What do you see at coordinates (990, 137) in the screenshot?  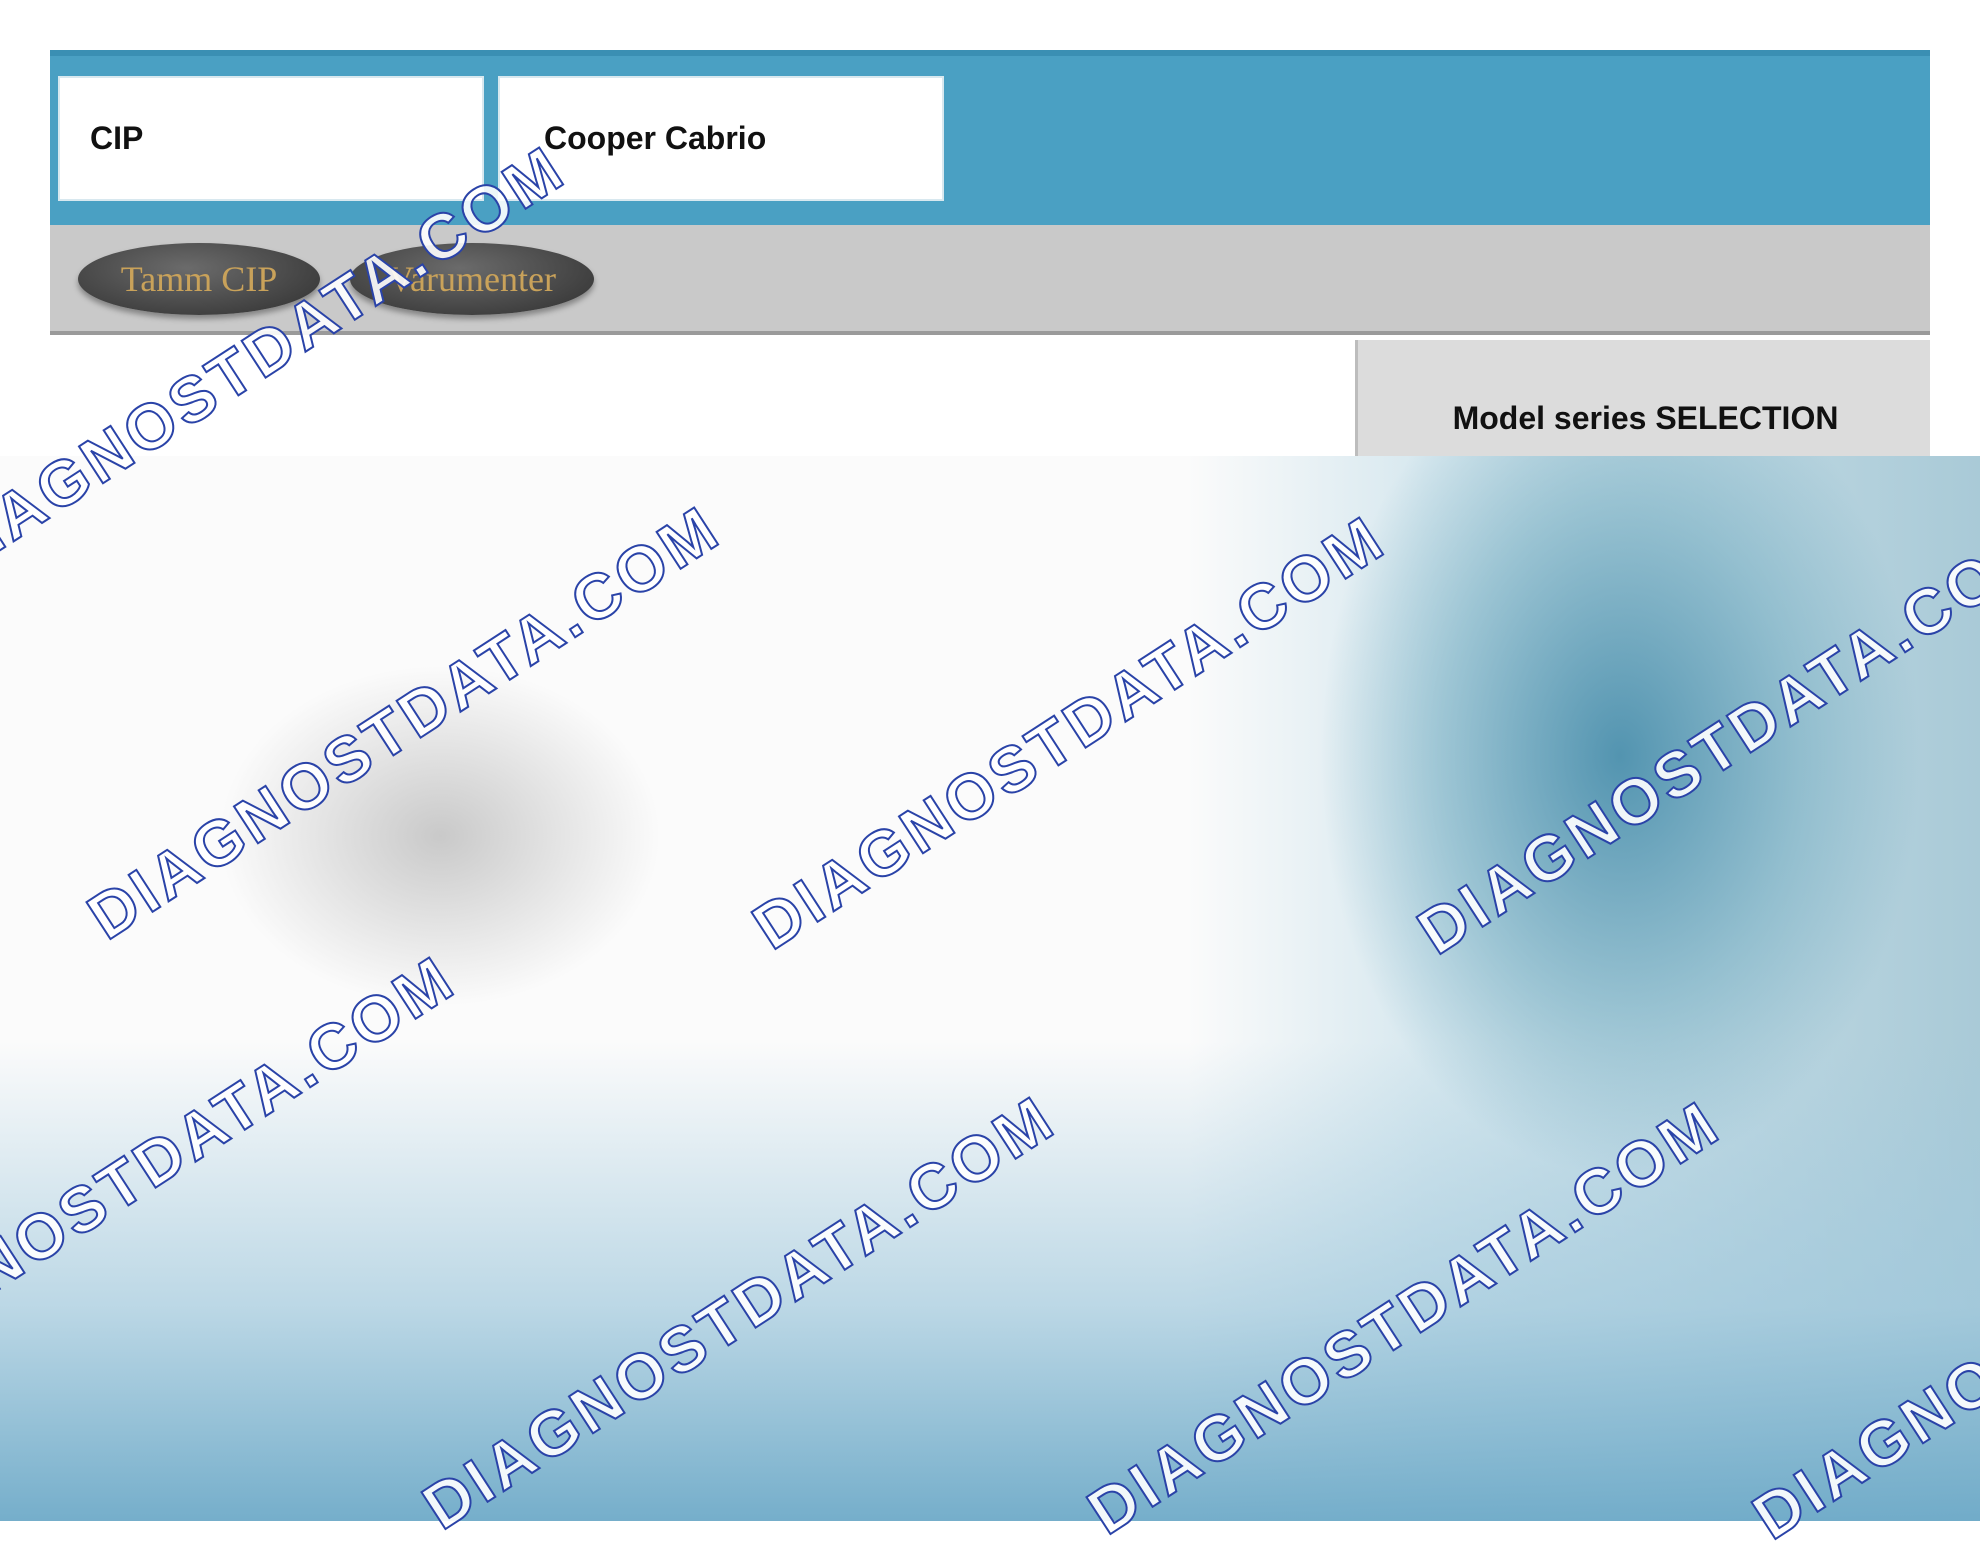 I see `header-bar: CIP Cooper Cabrio` at bounding box center [990, 137].